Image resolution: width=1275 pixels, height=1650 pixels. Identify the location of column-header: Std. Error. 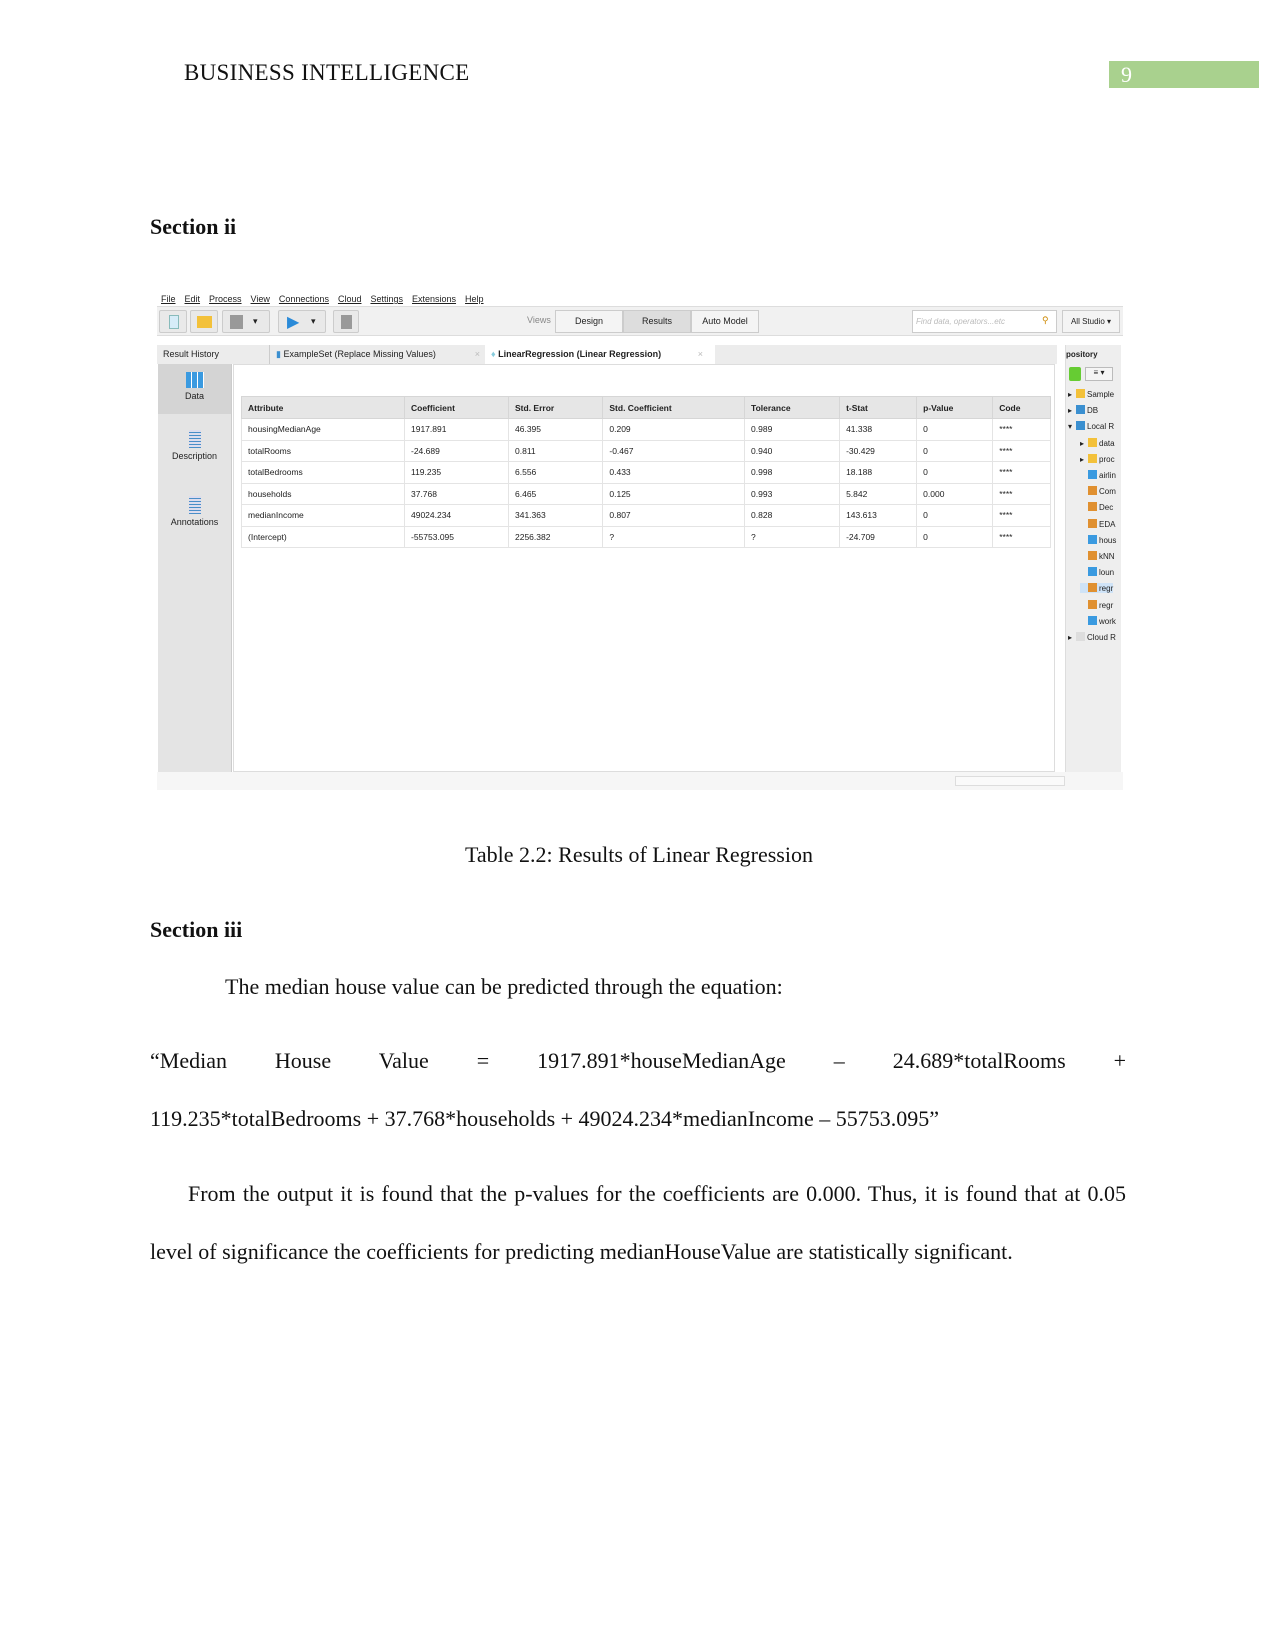
(555, 407).